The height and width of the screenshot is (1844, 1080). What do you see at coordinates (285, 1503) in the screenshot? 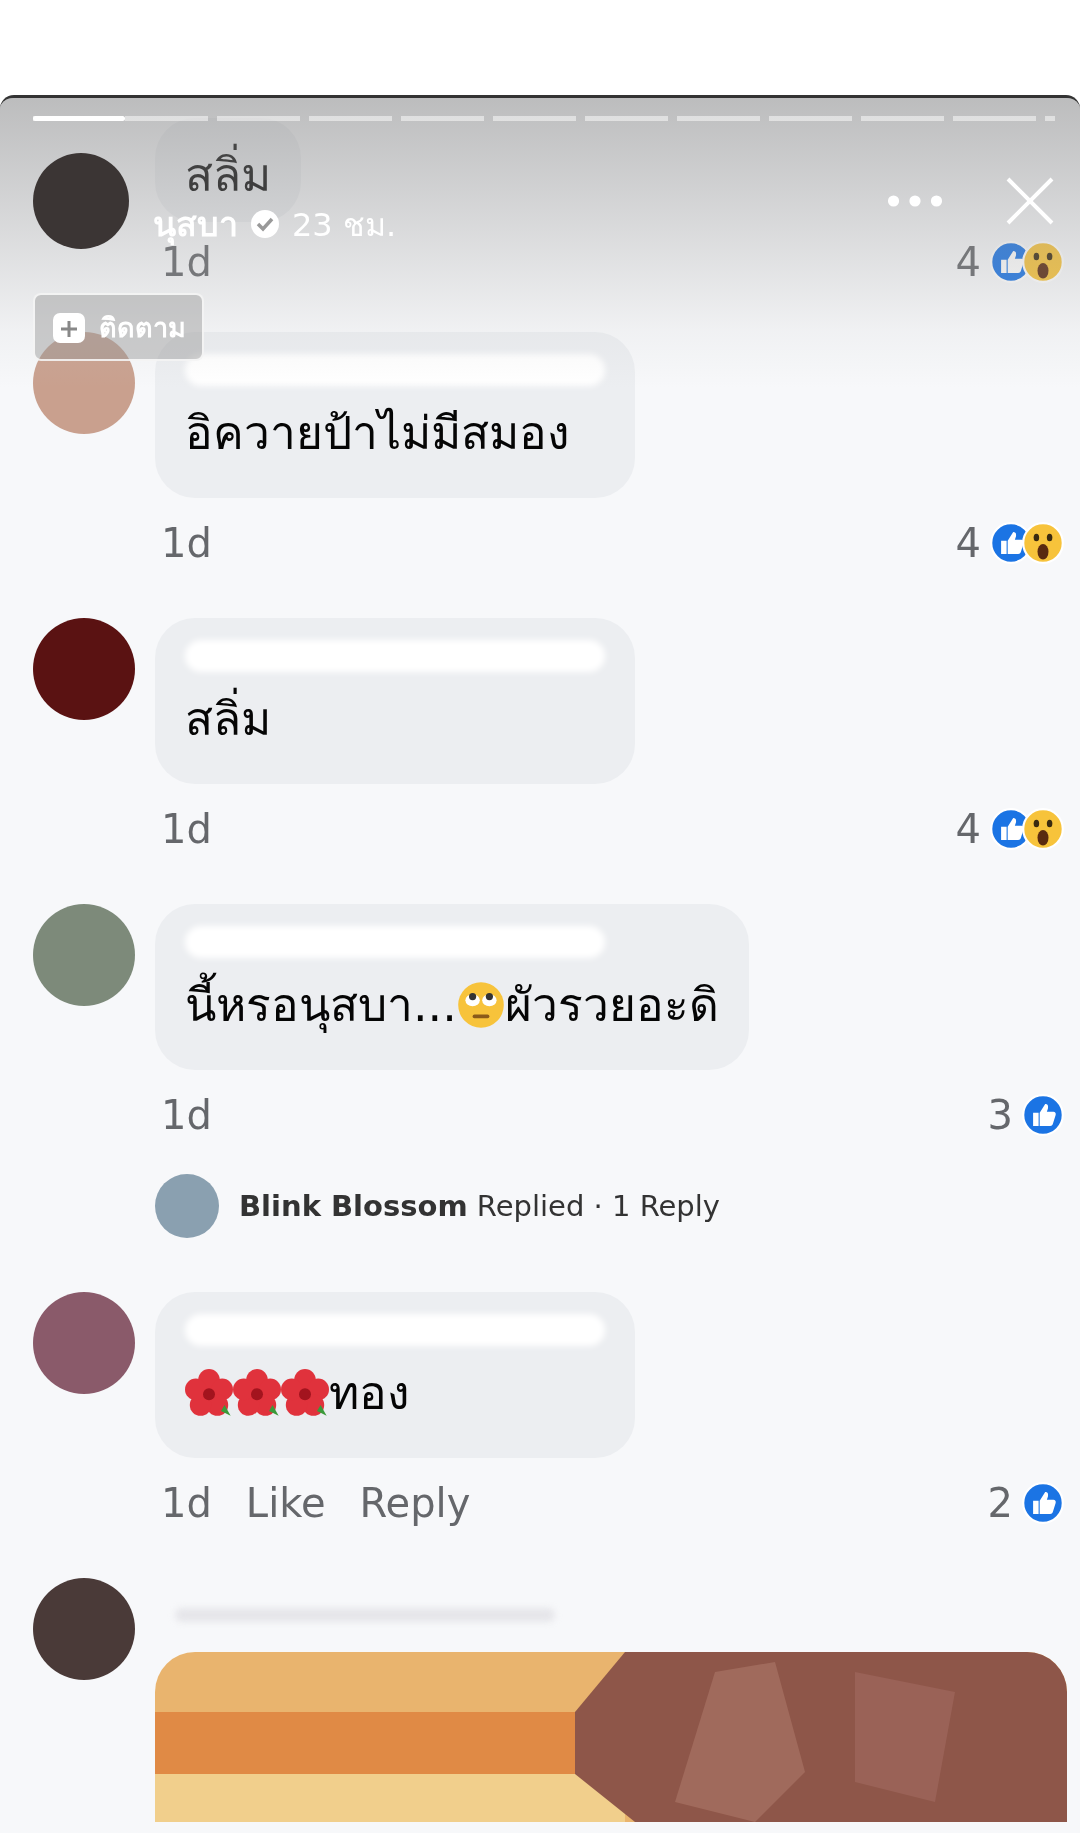
I see `comment-action-link: Like` at bounding box center [285, 1503].